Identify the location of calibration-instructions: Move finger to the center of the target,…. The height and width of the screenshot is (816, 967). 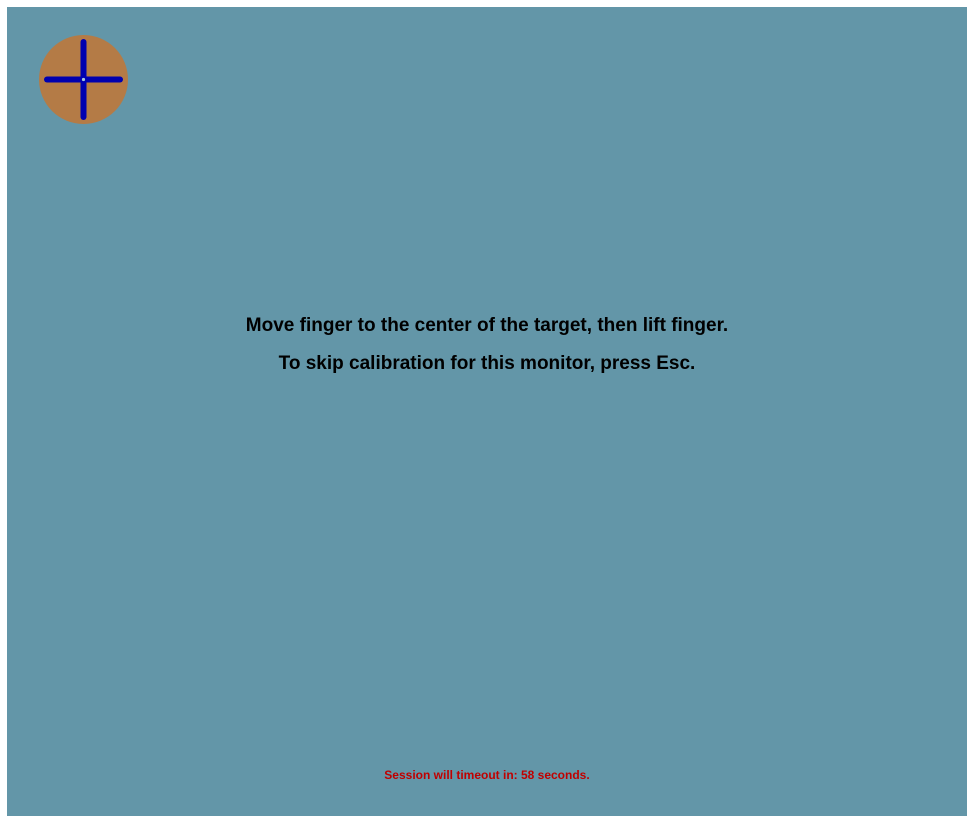
(487, 351).